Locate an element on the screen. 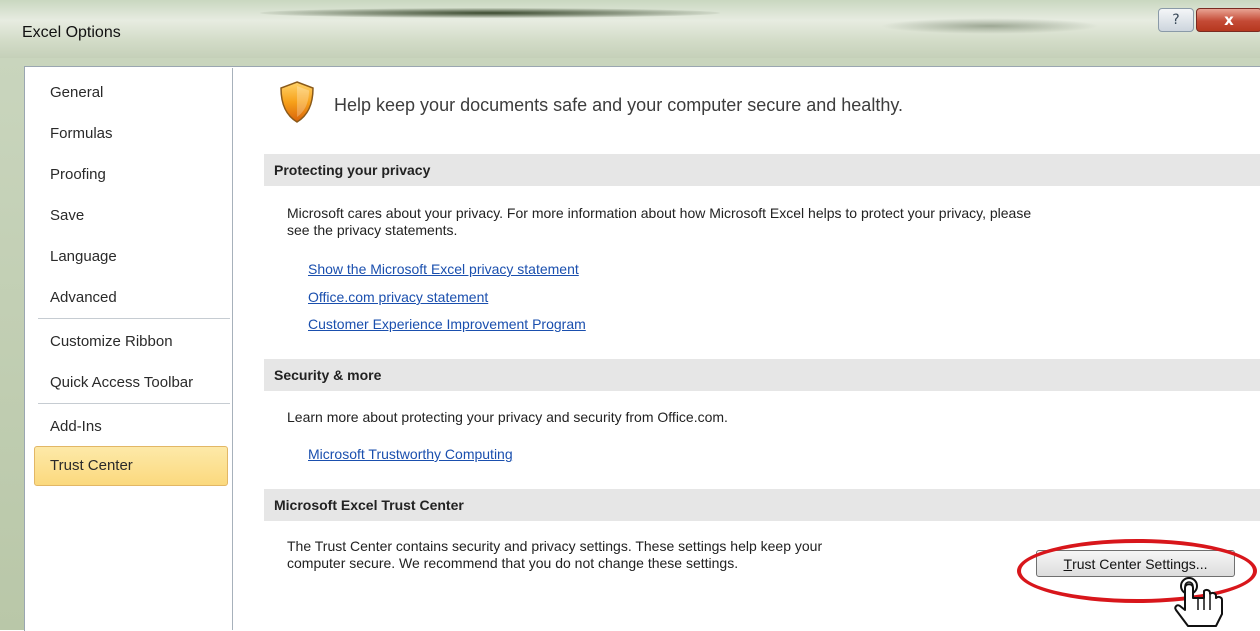 The height and width of the screenshot is (631, 1260). sidebar-item-proofing: Proofing is located at coordinates (78, 174).